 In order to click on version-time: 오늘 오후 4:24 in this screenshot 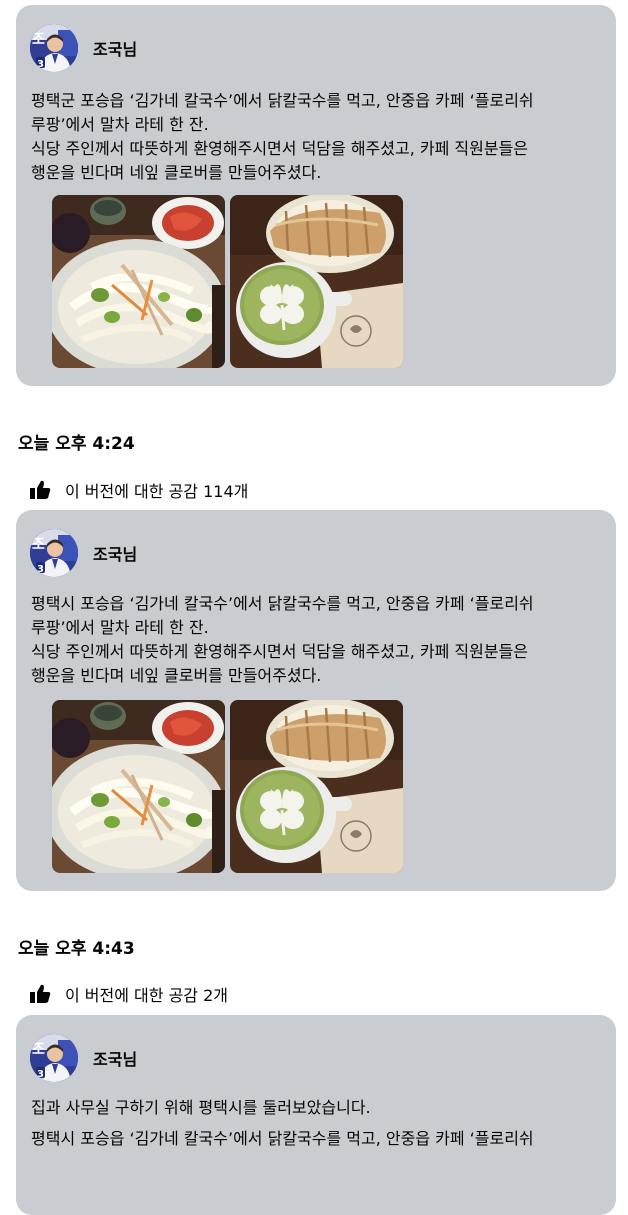, I will do `click(76, 444)`.